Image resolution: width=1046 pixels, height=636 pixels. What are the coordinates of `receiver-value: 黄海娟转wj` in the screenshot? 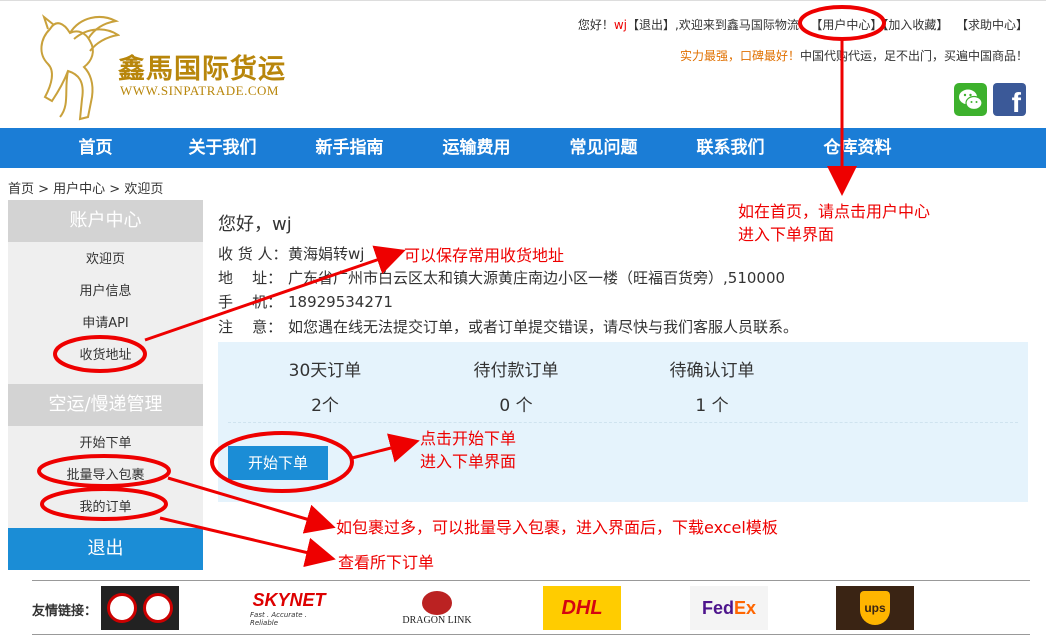 It's located at (326, 254).